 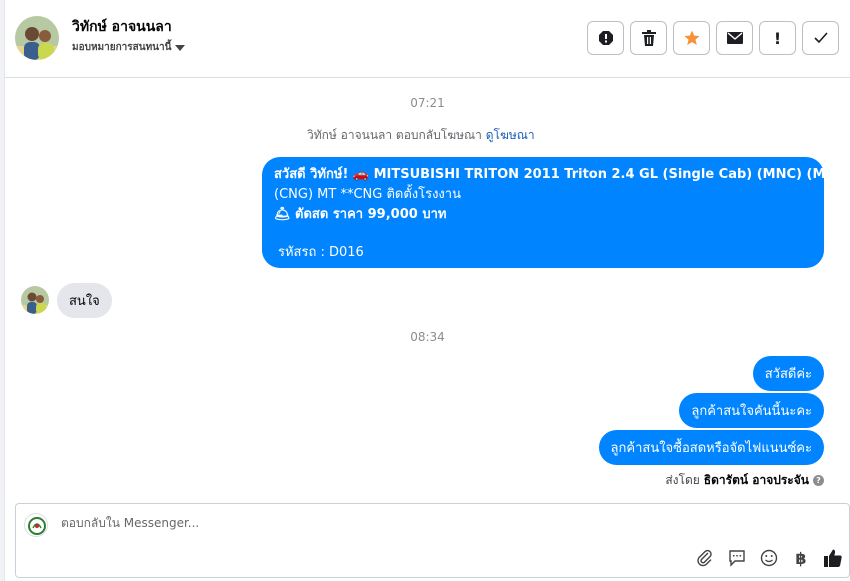 I want to click on contact-avatar, so click(x=37, y=38).